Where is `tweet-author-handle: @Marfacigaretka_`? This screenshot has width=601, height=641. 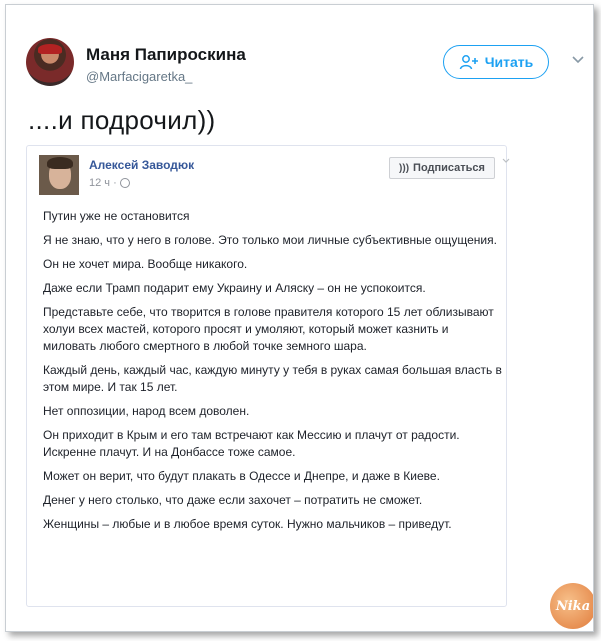
tweet-author-handle: @Marfacigaretka_ is located at coordinates (139, 76).